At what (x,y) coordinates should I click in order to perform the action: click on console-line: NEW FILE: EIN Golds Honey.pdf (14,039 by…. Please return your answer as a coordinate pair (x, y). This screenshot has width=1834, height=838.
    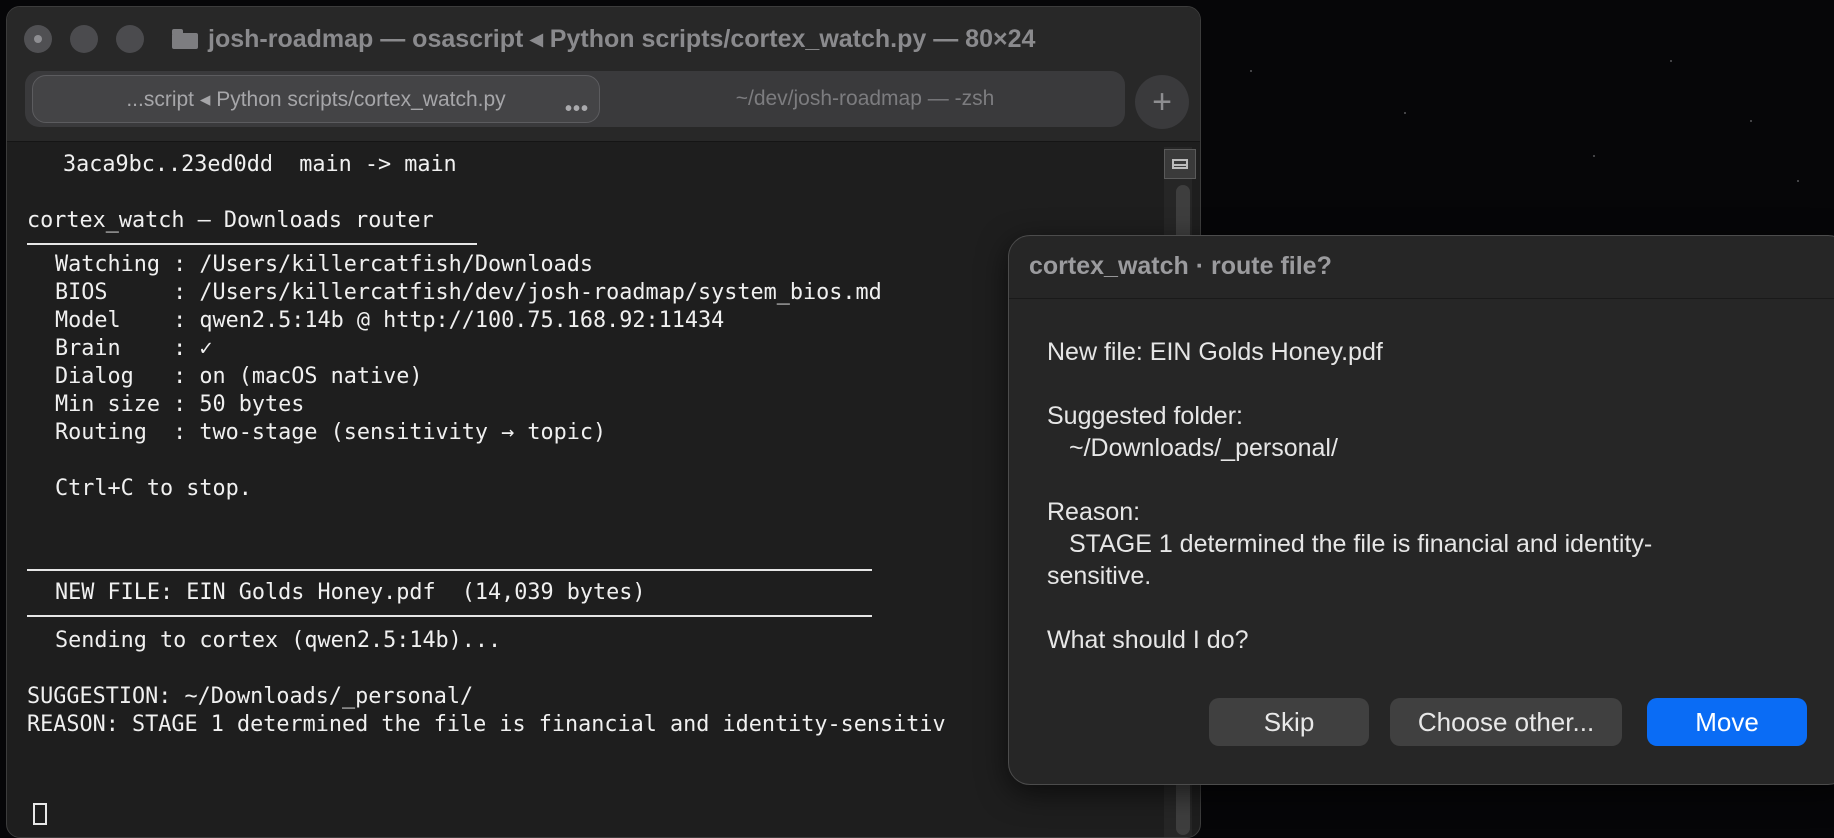
    Looking at the image, I should click on (350, 592).